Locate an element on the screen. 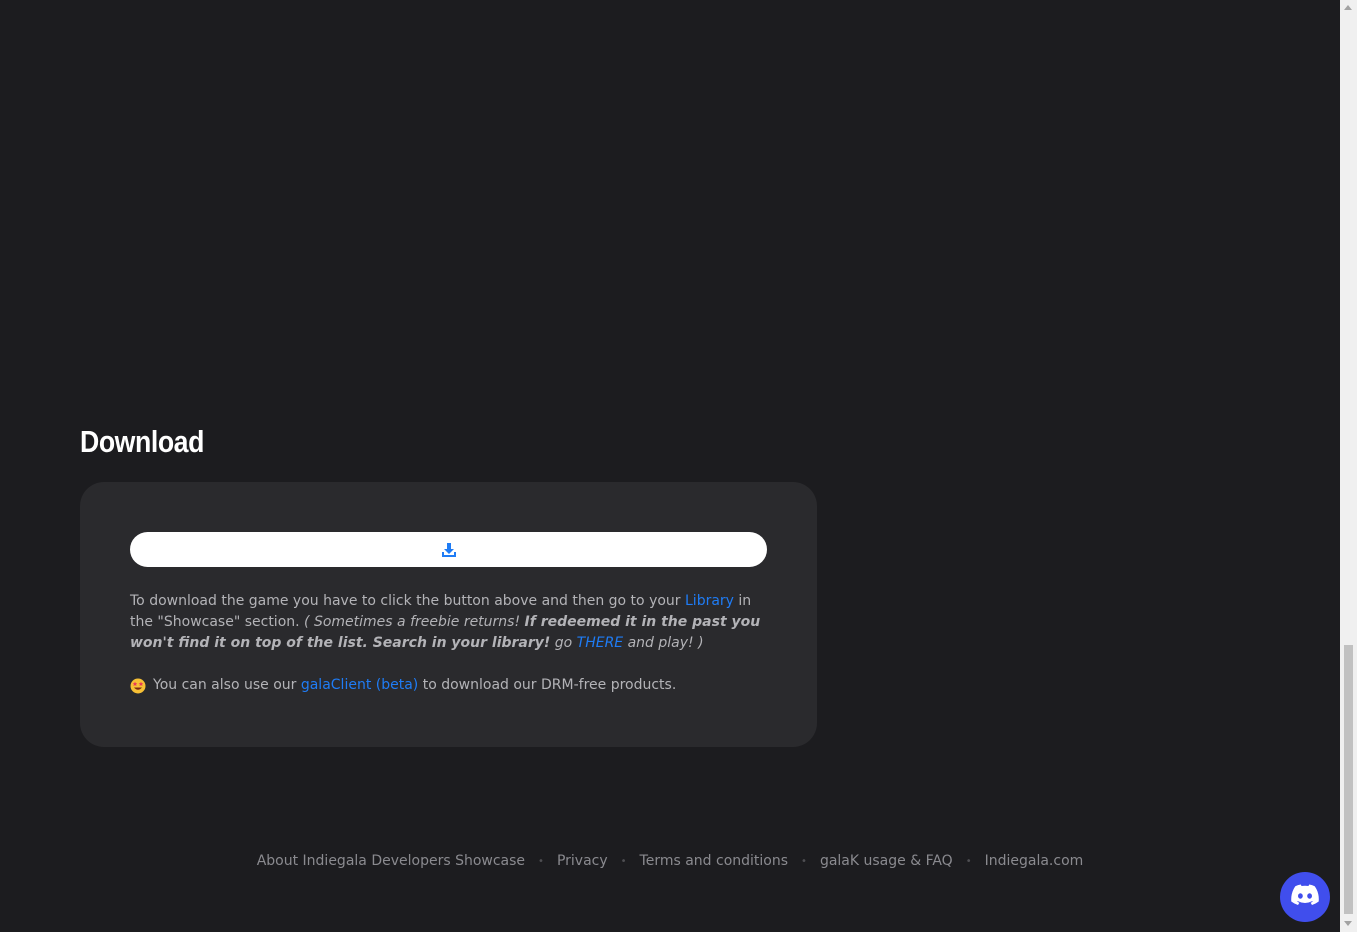  scroll-up-arrow-icon is located at coordinates (1348, 7).